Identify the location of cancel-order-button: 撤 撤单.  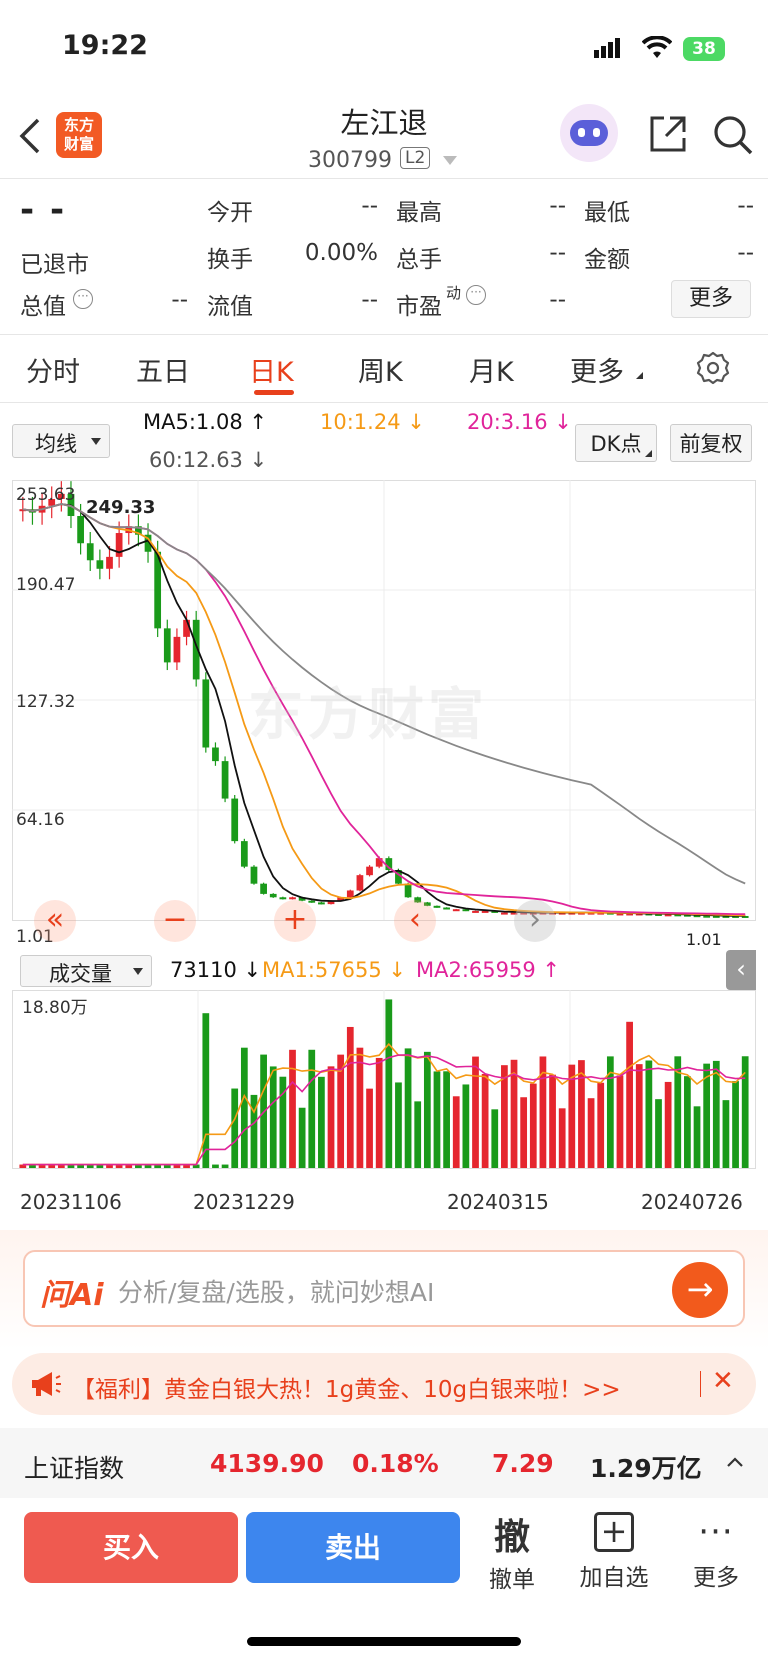
(512, 1550).